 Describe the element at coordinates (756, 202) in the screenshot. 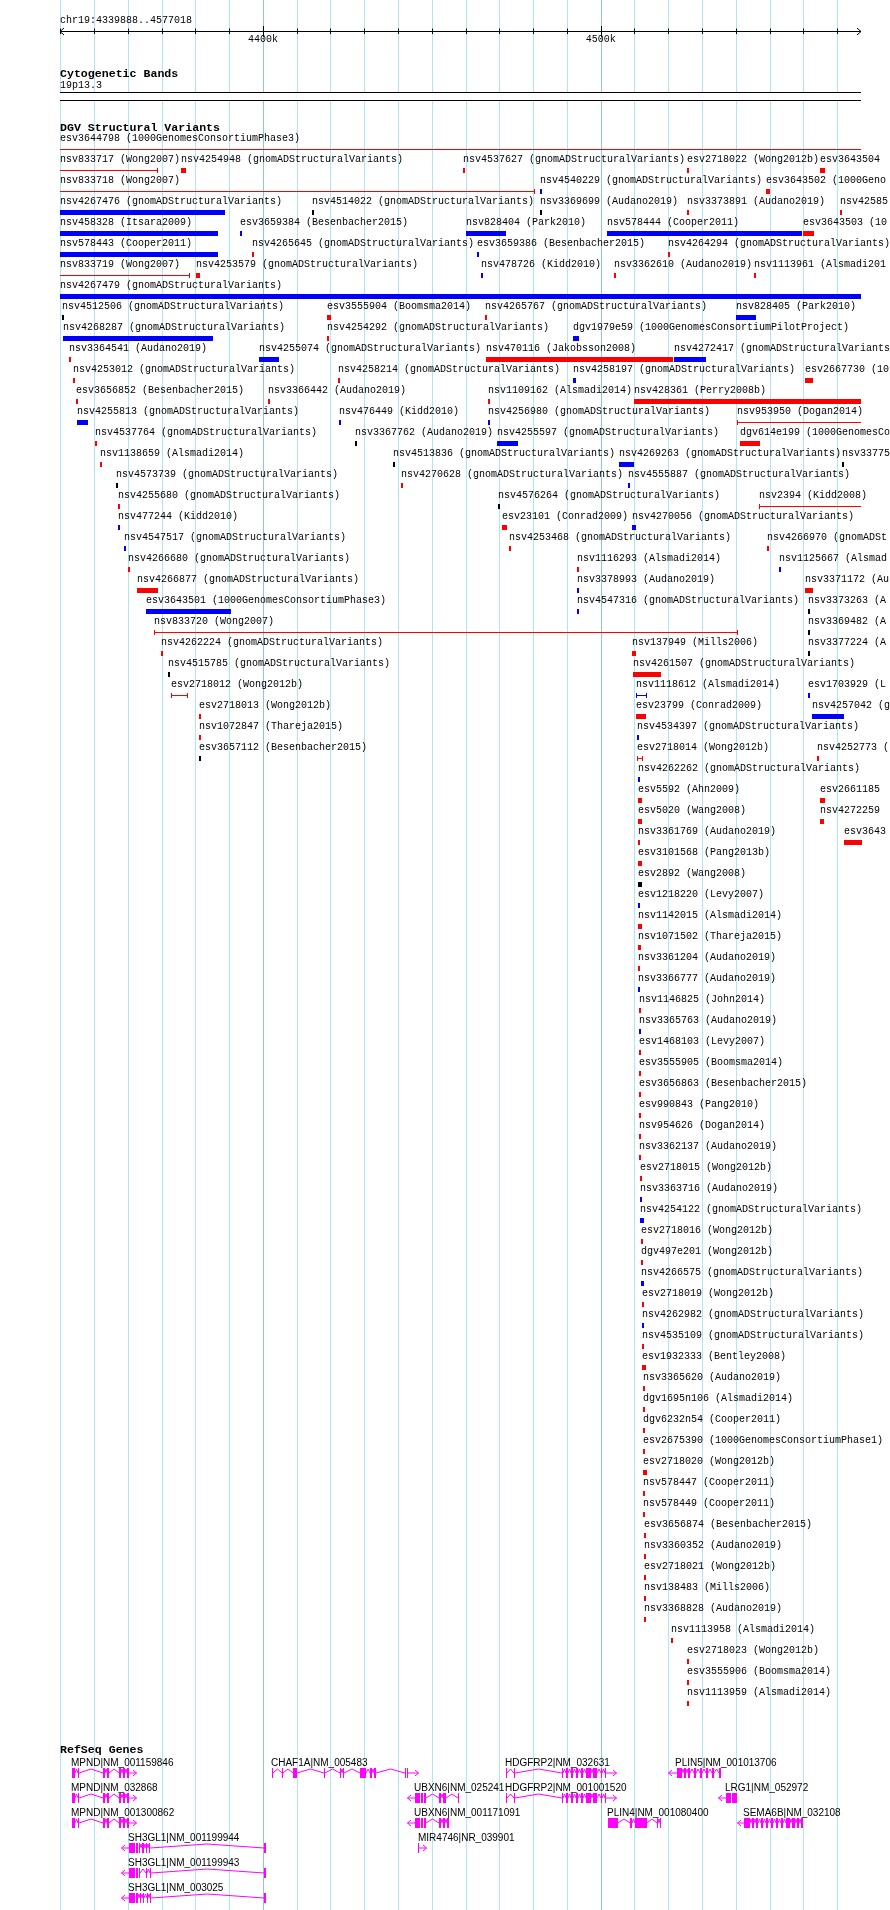

I see `variant-label: nsv3373891 (Audano2019)` at that location.